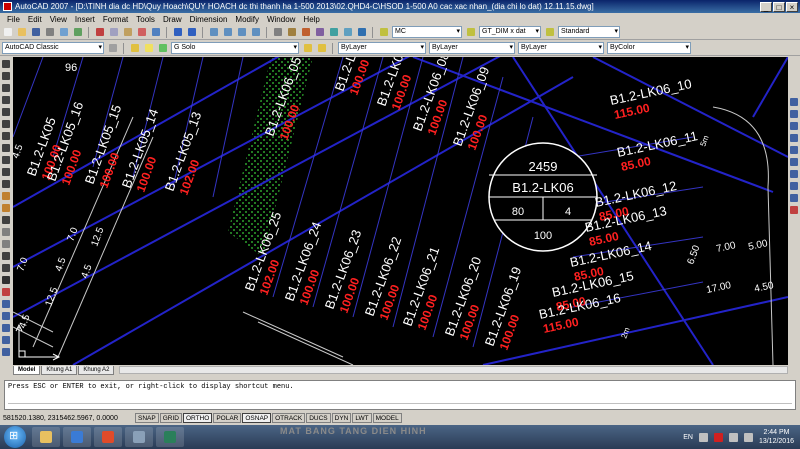  Describe the element at coordinates (651, 92) in the screenshot. I see `lot-label: B1.2-LK06_10` at that location.